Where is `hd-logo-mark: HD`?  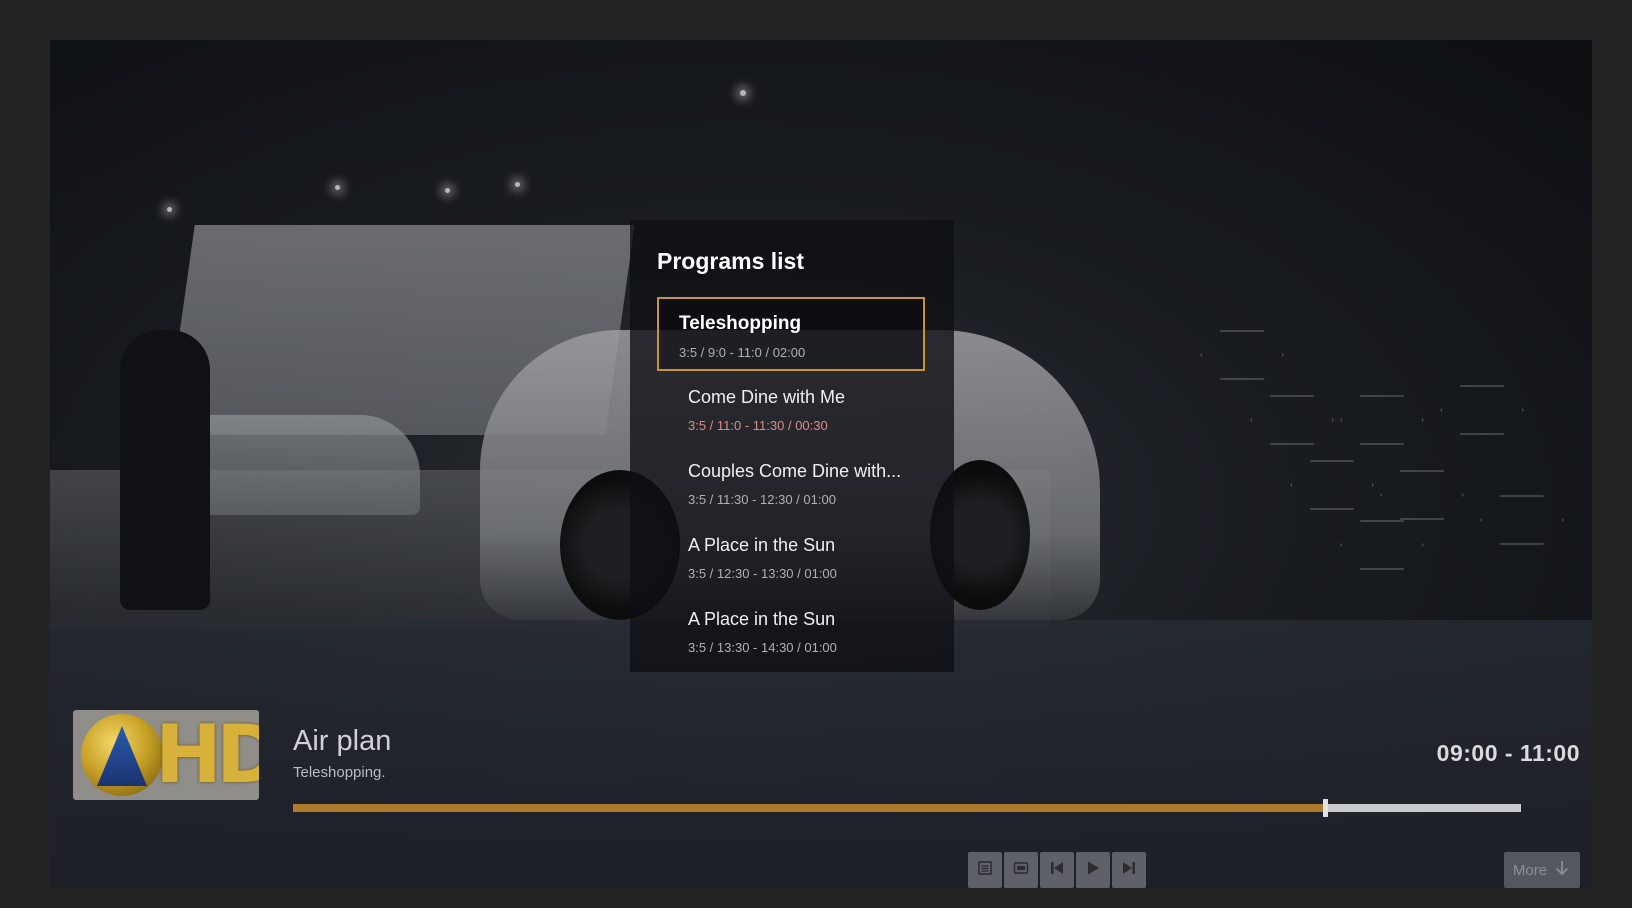
hd-logo-mark: HD is located at coordinates (207, 755).